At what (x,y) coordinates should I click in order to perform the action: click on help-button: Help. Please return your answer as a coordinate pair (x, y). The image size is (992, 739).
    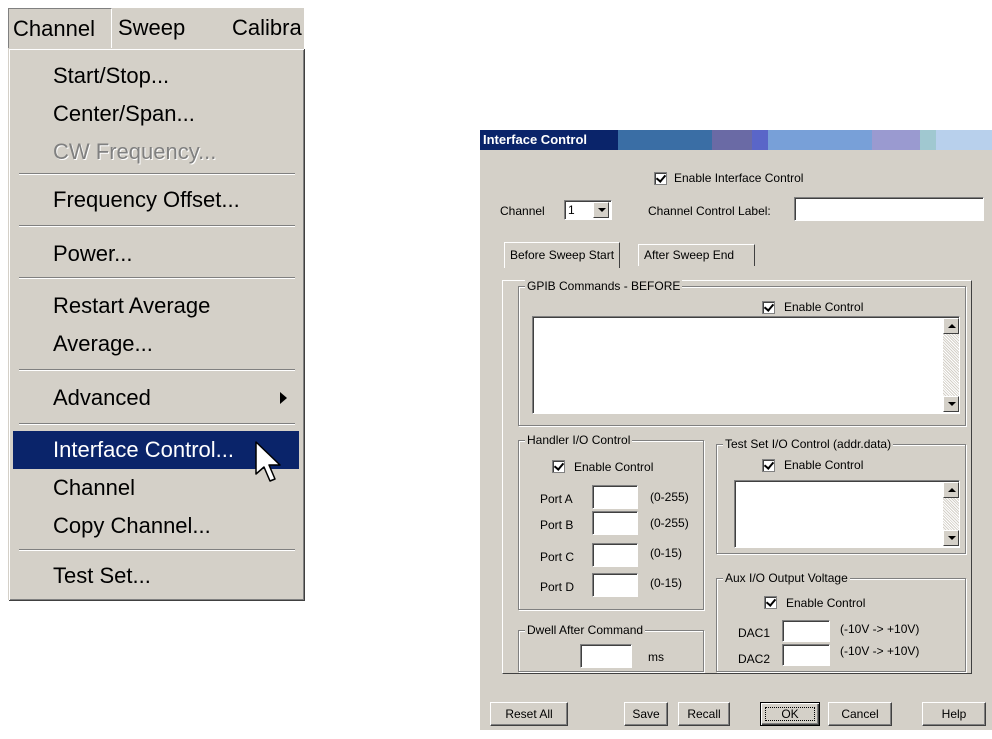
    Looking at the image, I should click on (954, 714).